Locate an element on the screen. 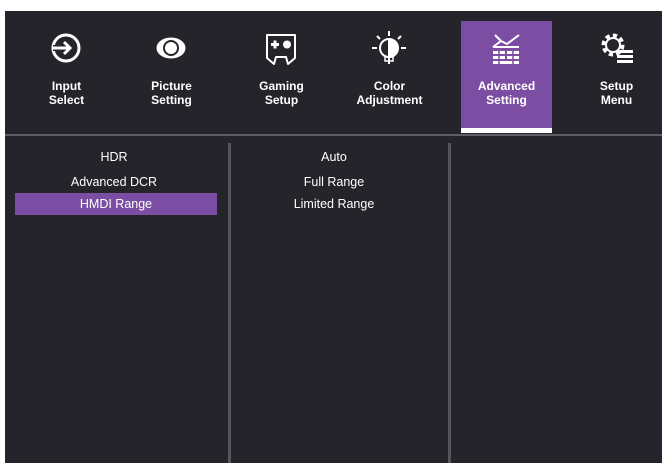 This screenshot has height=463, width=667. header-divider is located at coordinates (333, 135).